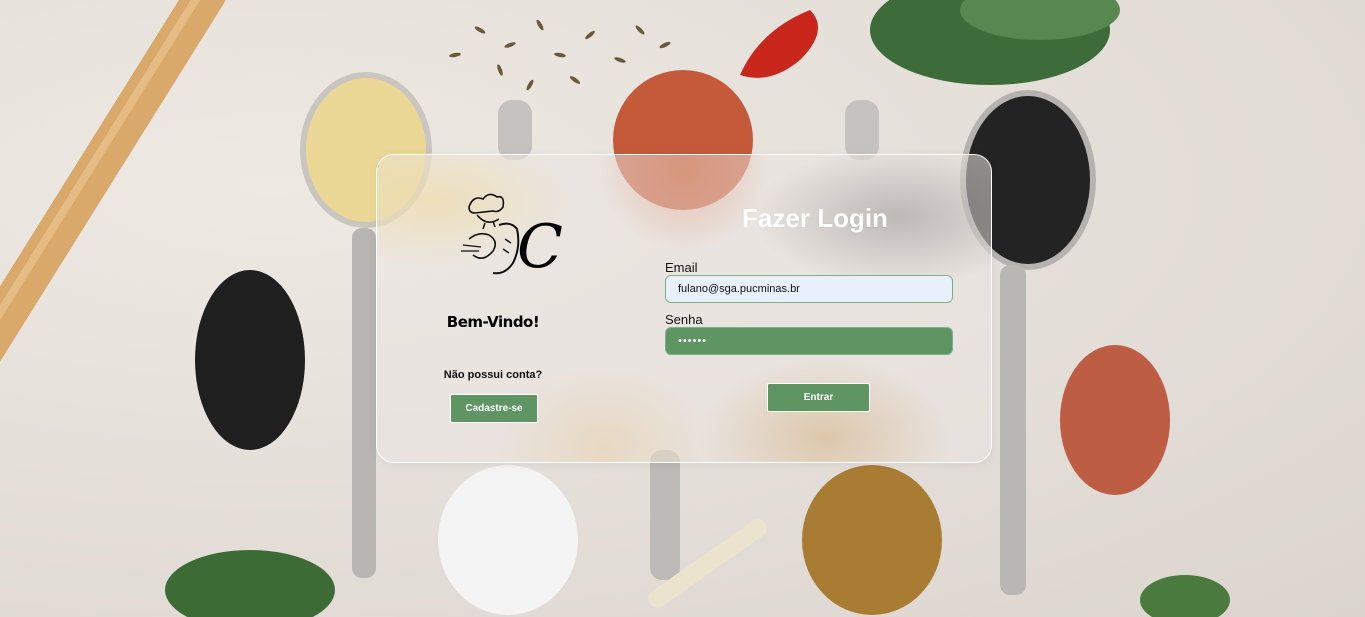  Describe the element at coordinates (779, 44) in the screenshot. I see `chili-pepper` at that location.